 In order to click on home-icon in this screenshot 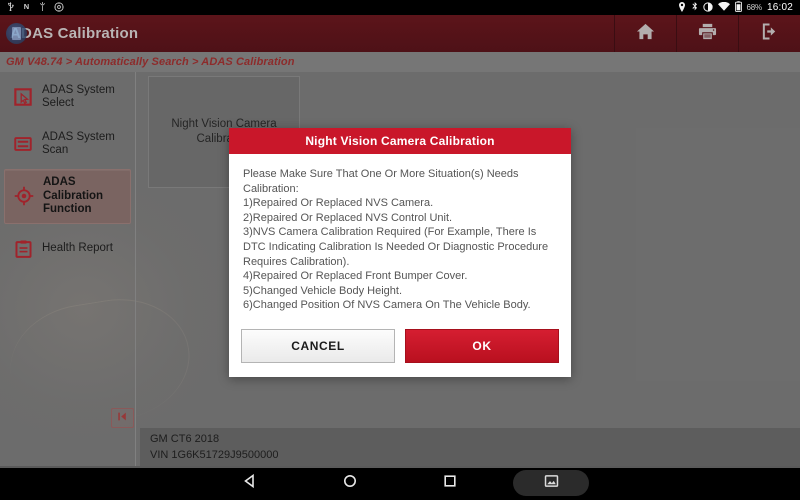, I will do `click(645, 34)`.